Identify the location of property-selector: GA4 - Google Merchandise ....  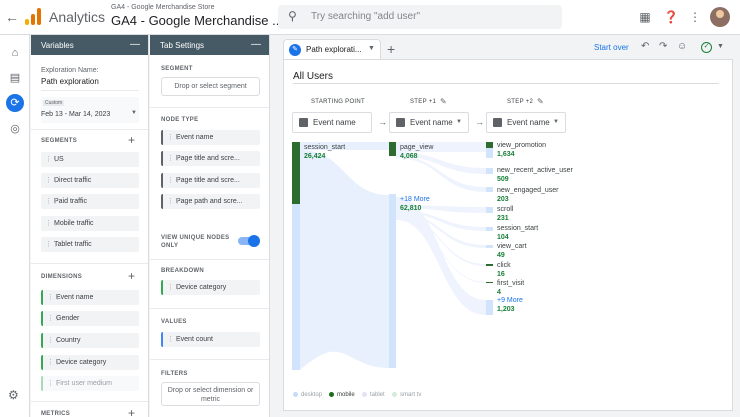
(197, 20).